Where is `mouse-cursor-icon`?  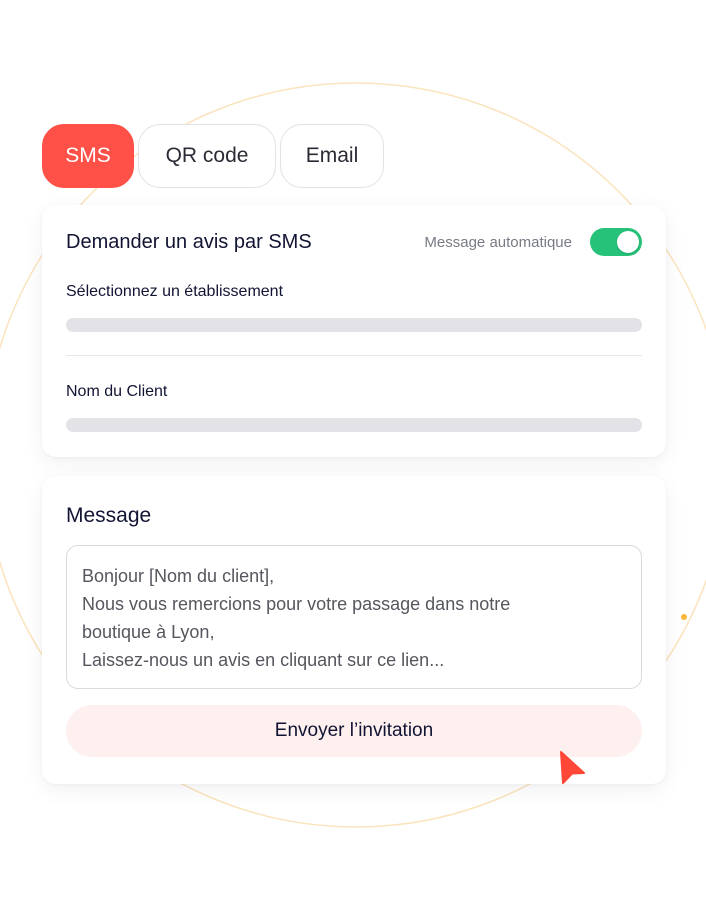
mouse-cursor-icon is located at coordinates (572, 767).